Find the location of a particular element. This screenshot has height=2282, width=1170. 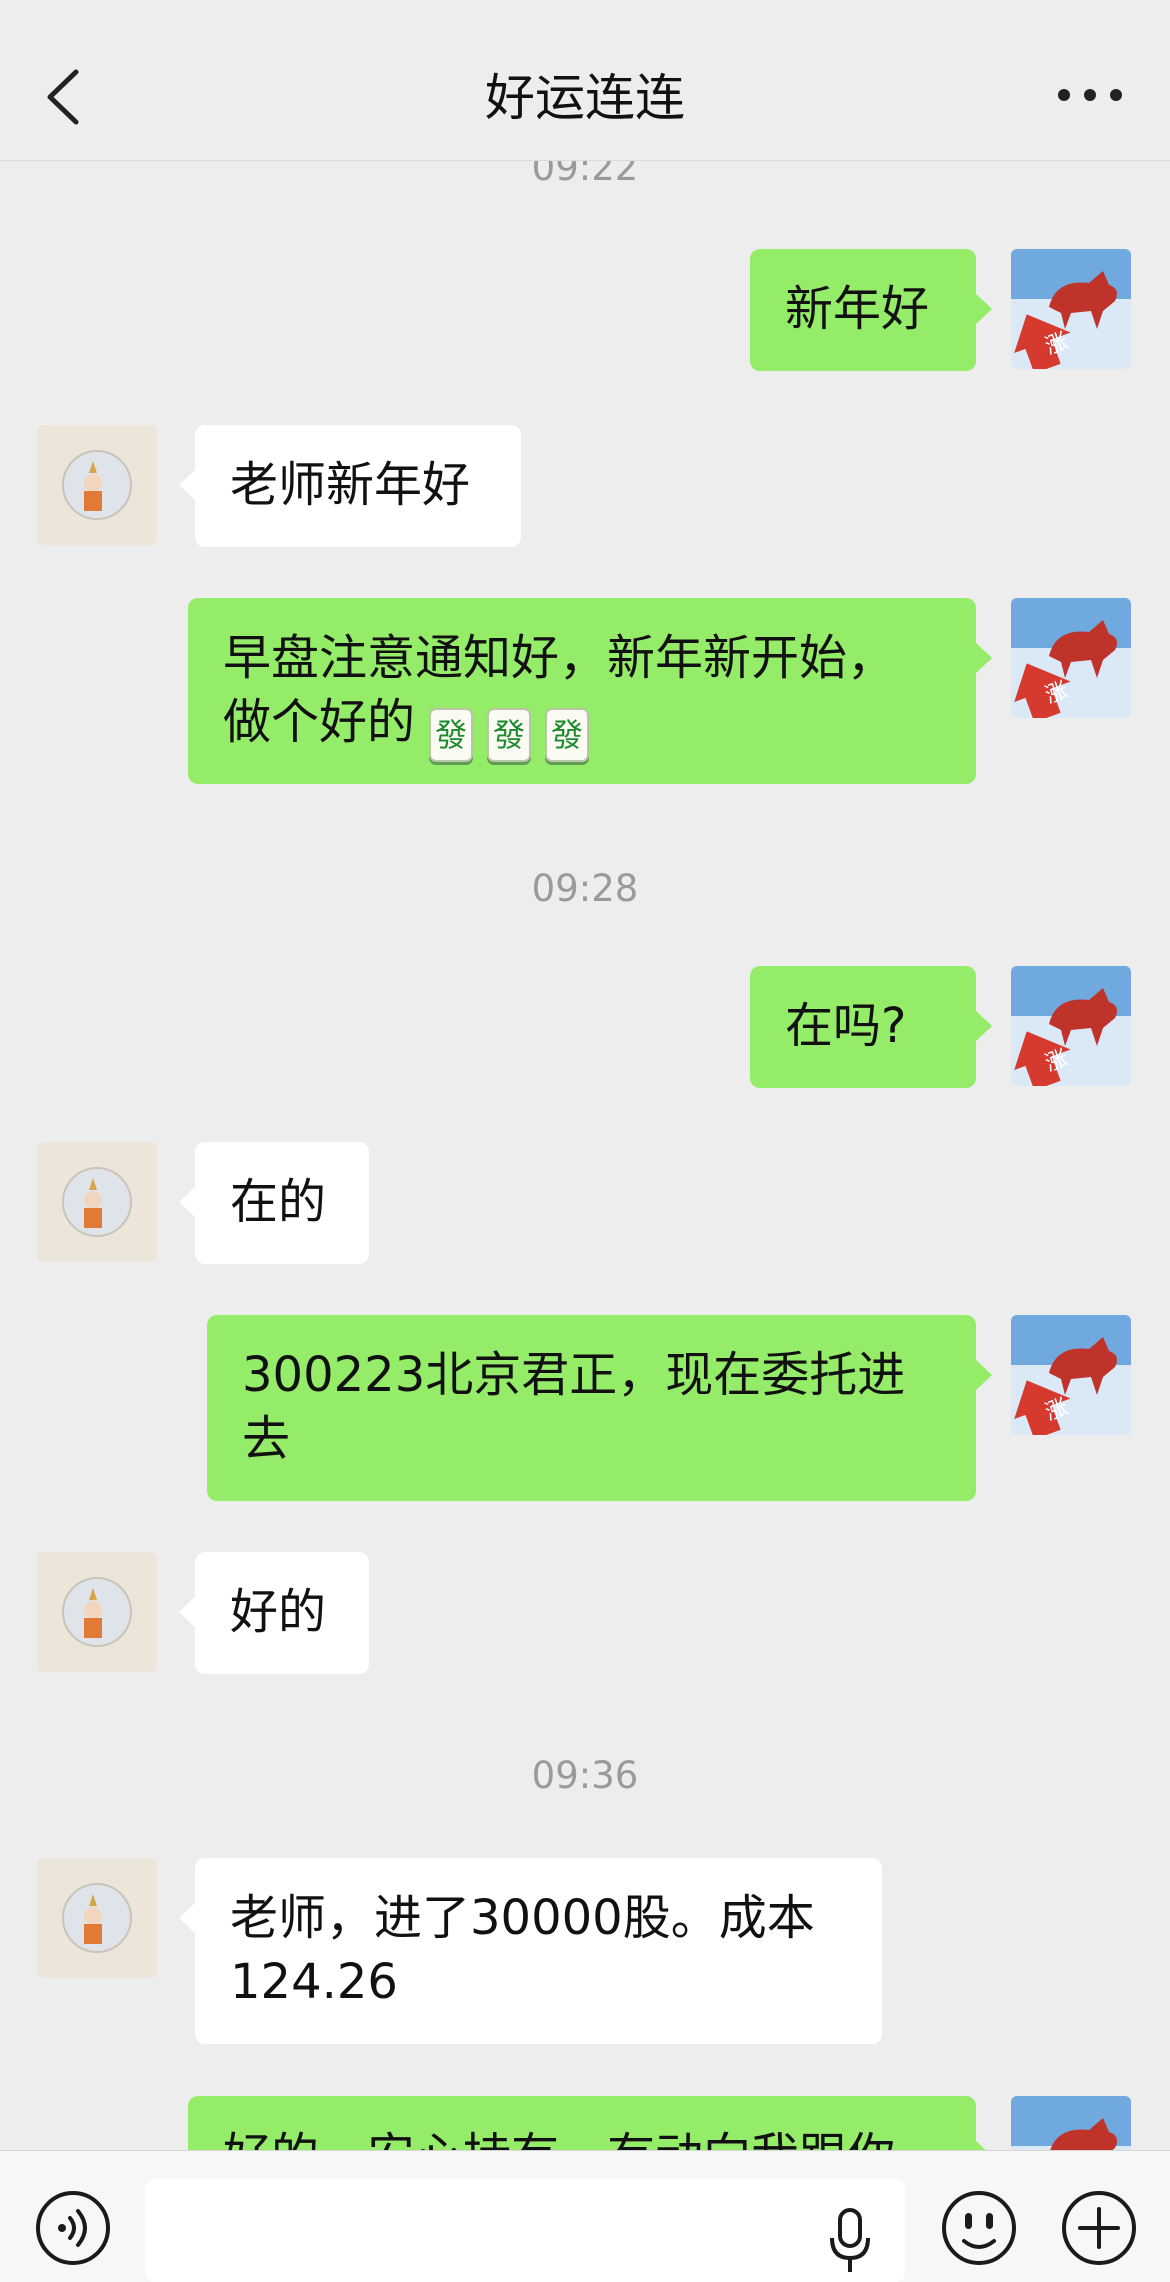

self-avatar is located at coordinates (1071, 2123).